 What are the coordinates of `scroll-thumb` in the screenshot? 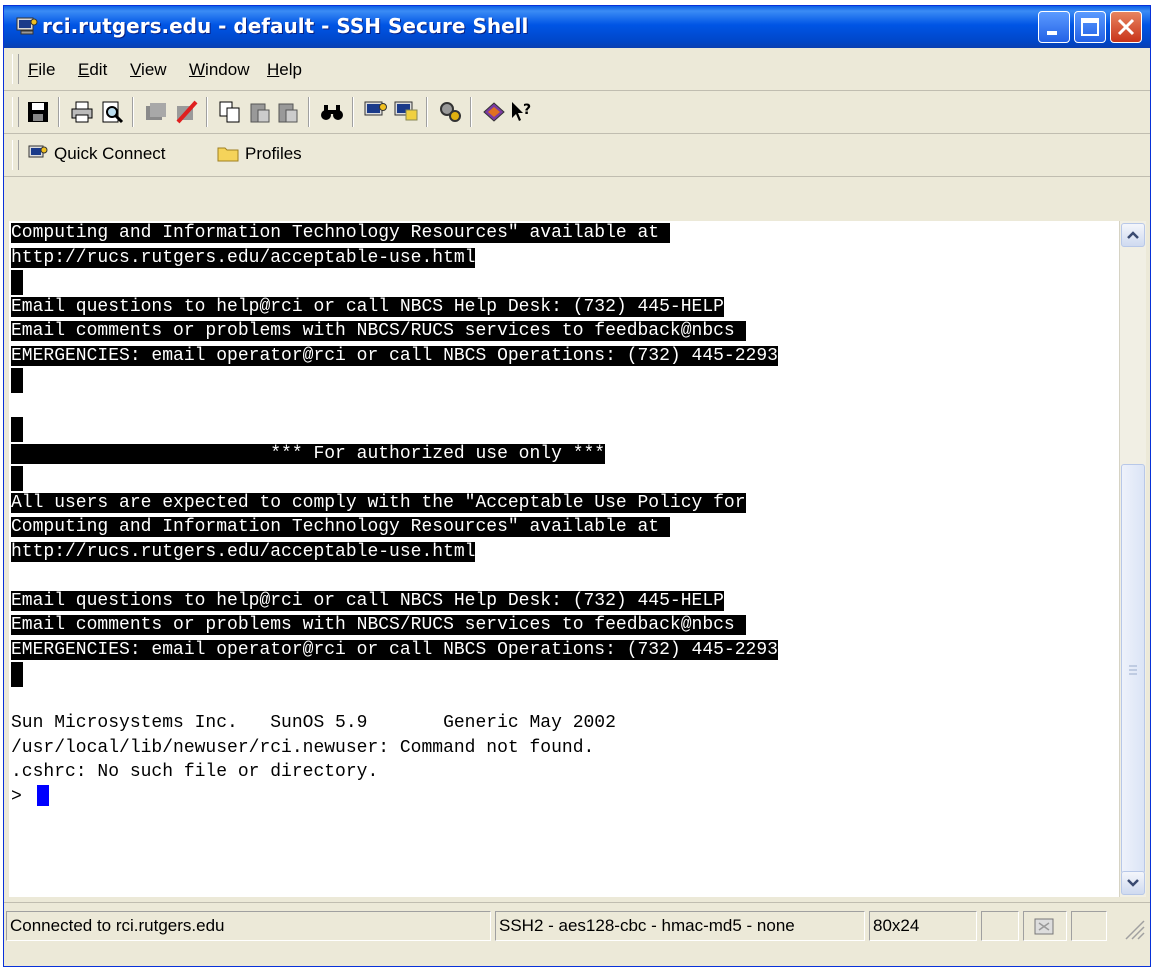 It's located at (1133, 669).